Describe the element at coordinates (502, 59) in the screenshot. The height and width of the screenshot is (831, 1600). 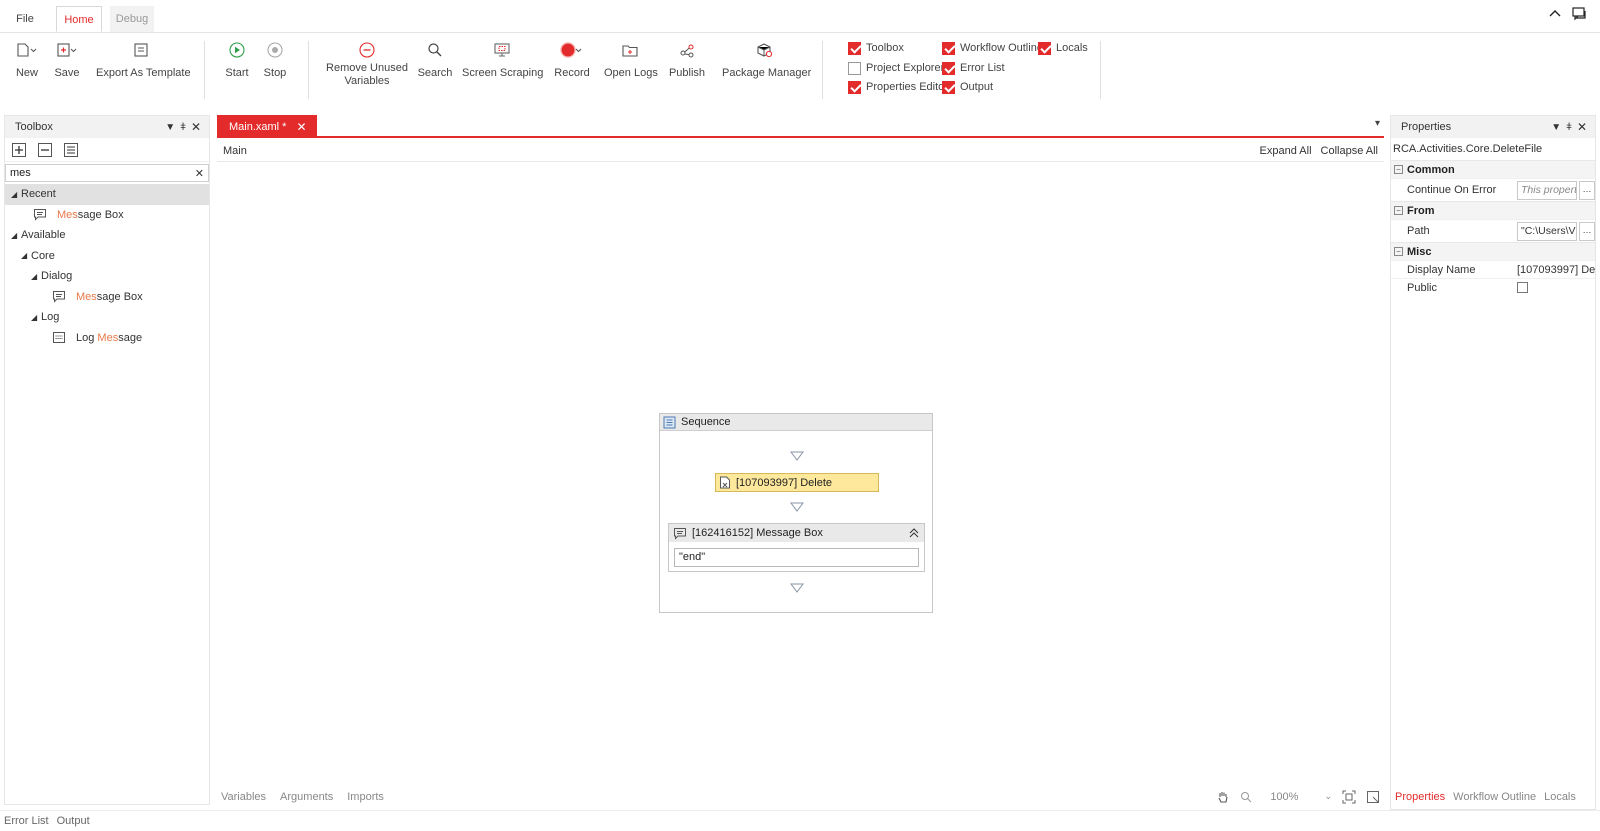
I see `screen-scraping-button: Screen Scraping` at that location.